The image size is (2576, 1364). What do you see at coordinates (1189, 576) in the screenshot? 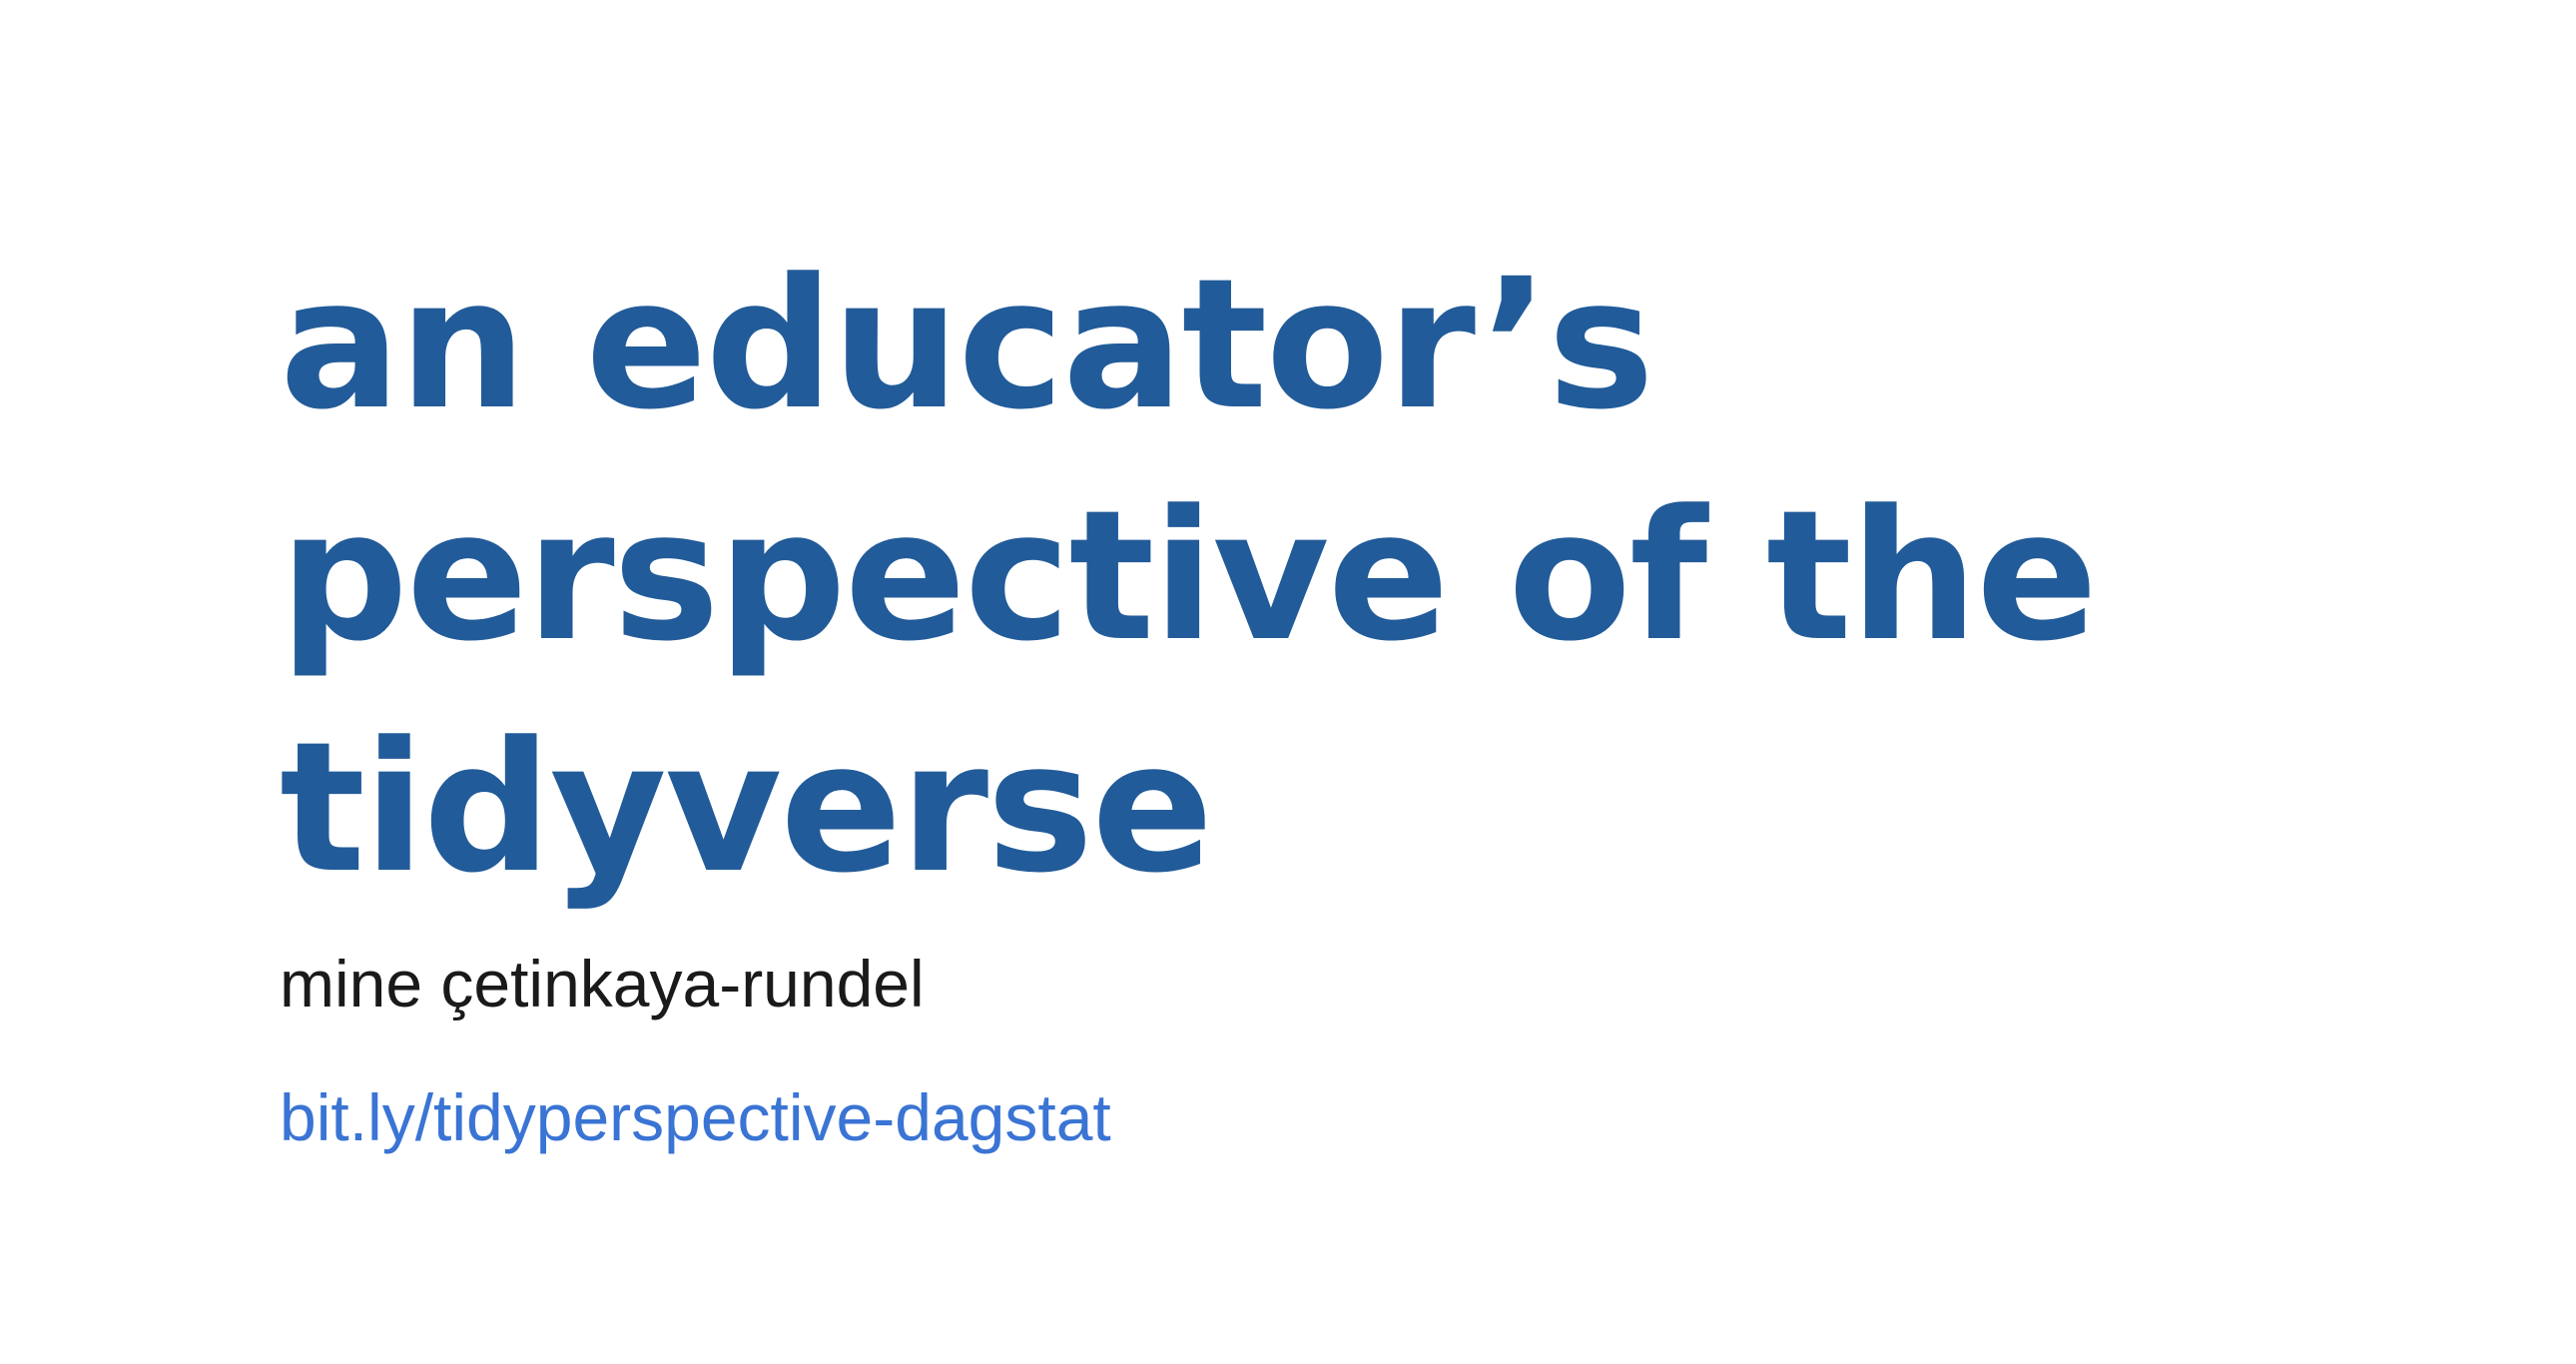
I see `slide-title-line-2: perspective of the` at bounding box center [1189, 576].